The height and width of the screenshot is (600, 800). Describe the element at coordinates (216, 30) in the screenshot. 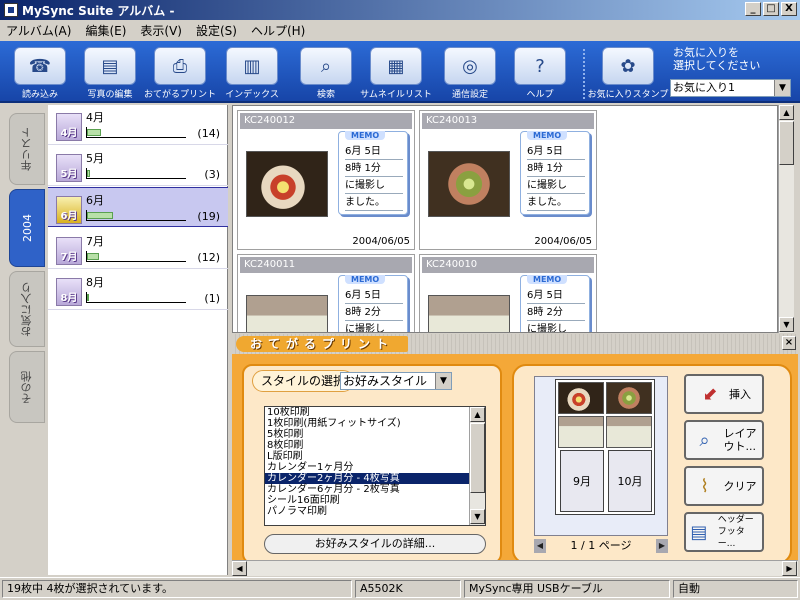

I see `menu-settings: 設定(S)` at that location.